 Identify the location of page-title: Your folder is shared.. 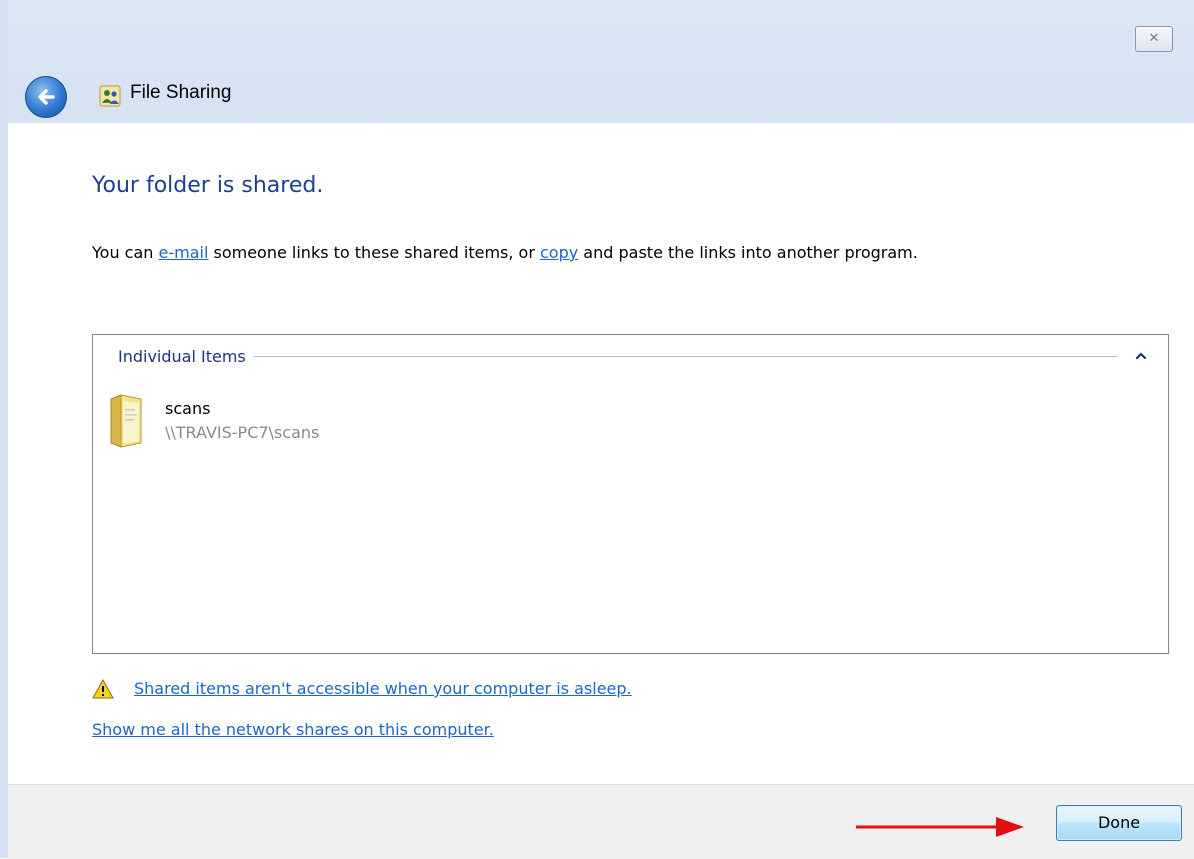
(208, 185).